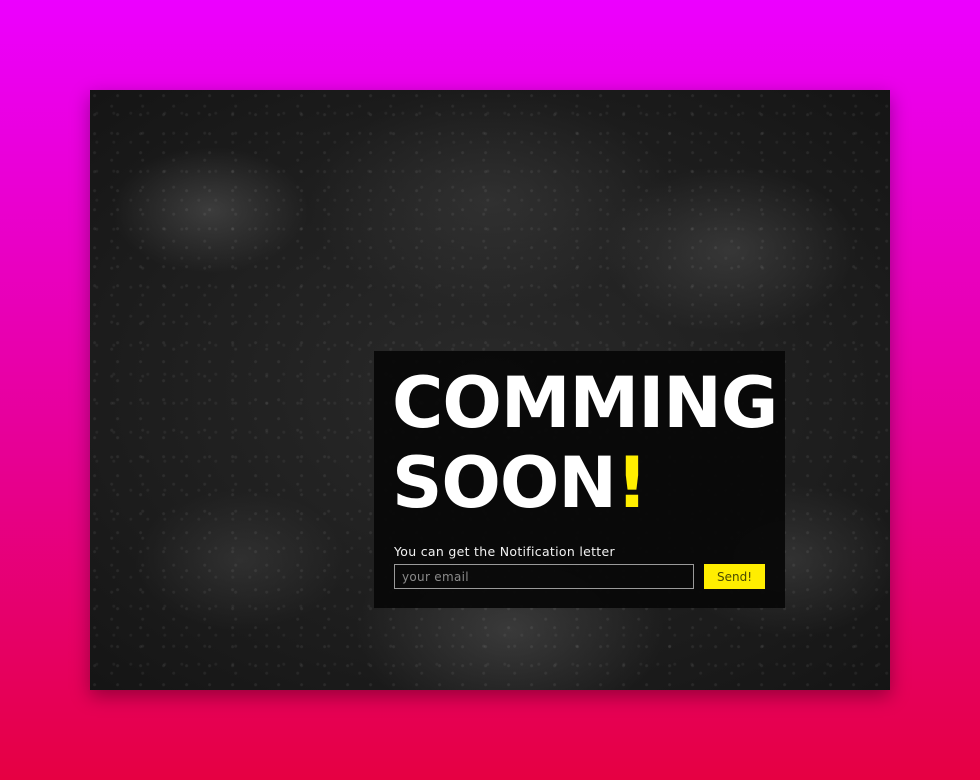 This screenshot has width=980, height=780. What do you see at coordinates (544, 576) in the screenshot?
I see `email-input` at bounding box center [544, 576].